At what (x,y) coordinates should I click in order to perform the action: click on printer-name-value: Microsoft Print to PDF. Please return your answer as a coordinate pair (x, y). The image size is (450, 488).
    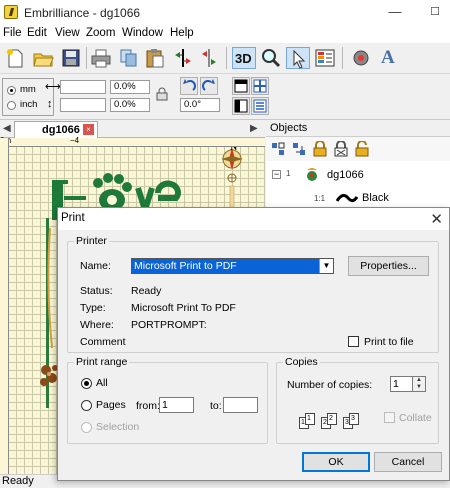
    Looking at the image, I should click on (185, 266).